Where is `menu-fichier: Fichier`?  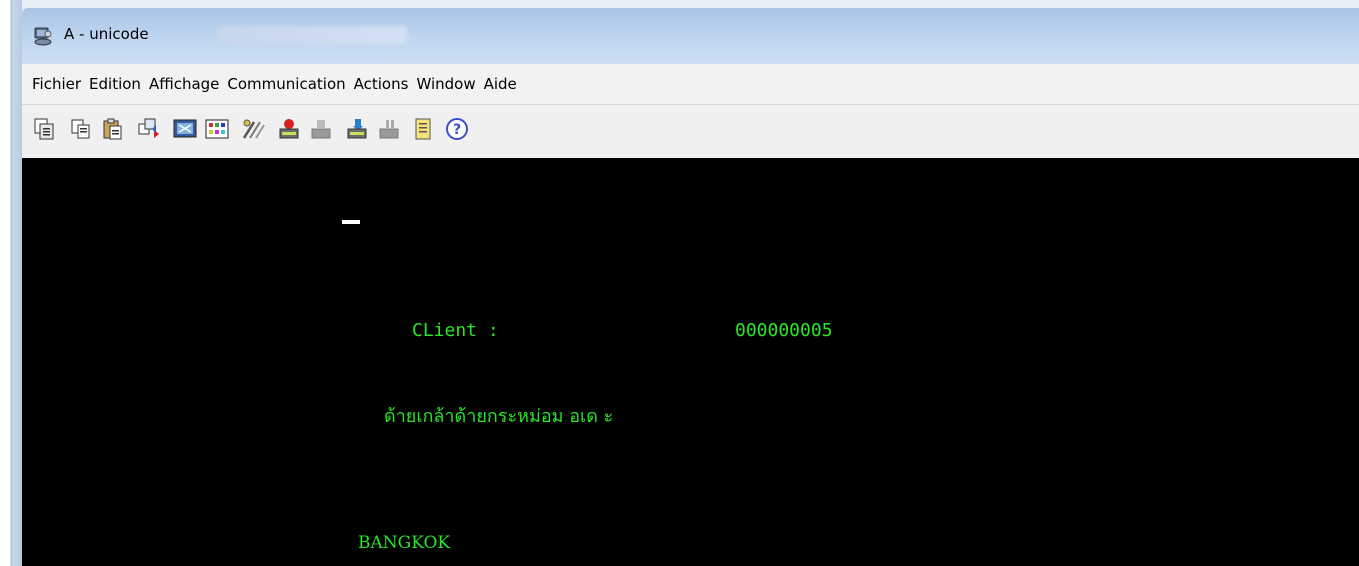 menu-fichier: Fichier is located at coordinates (58, 84).